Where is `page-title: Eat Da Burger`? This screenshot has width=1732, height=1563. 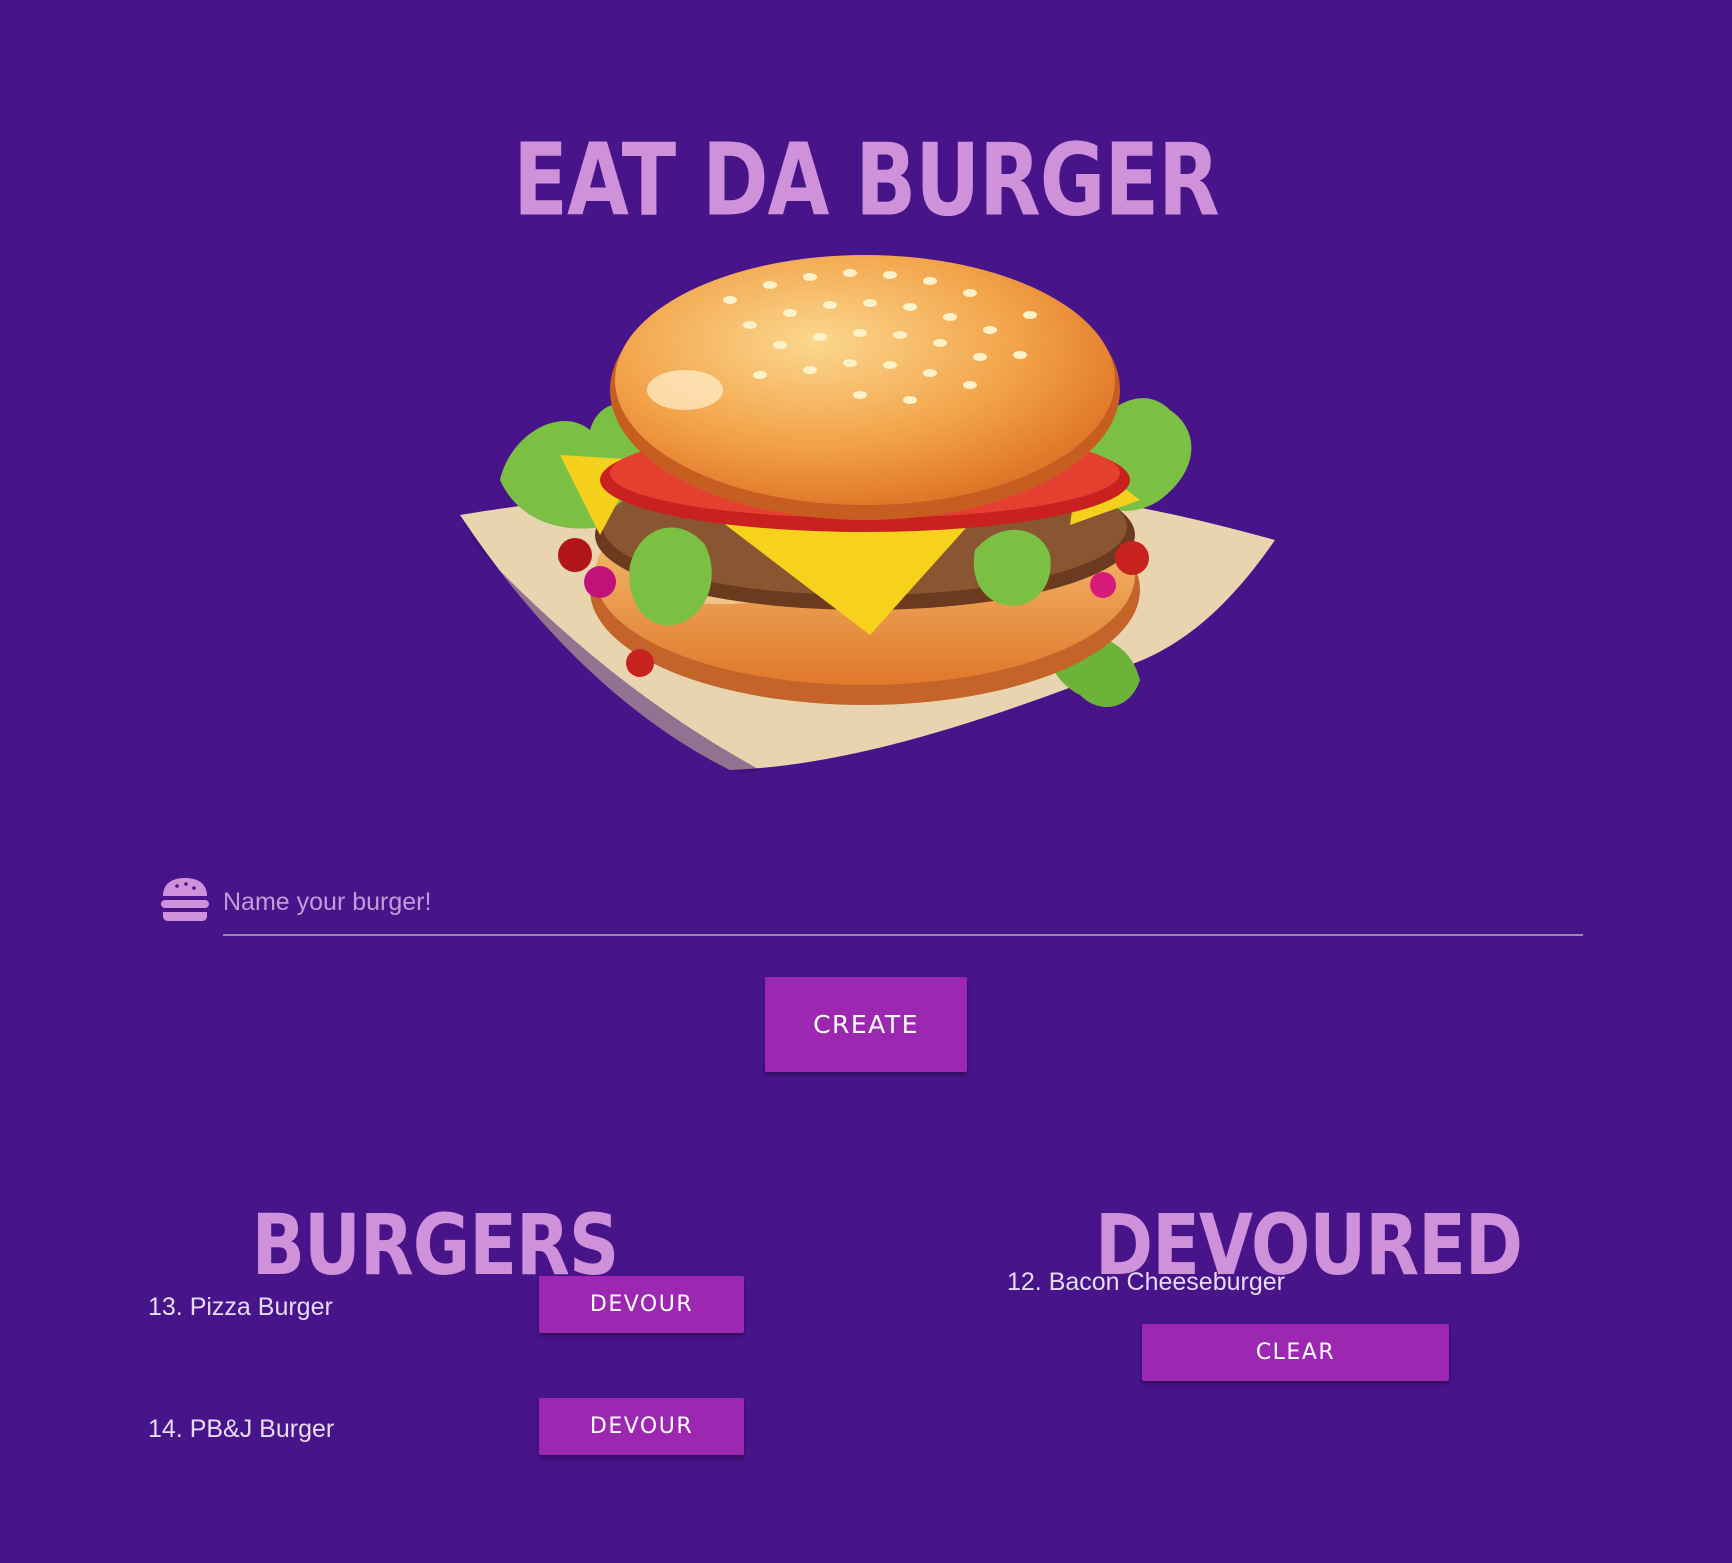
page-title: Eat Da Burger is located at coordinates (866, 179).